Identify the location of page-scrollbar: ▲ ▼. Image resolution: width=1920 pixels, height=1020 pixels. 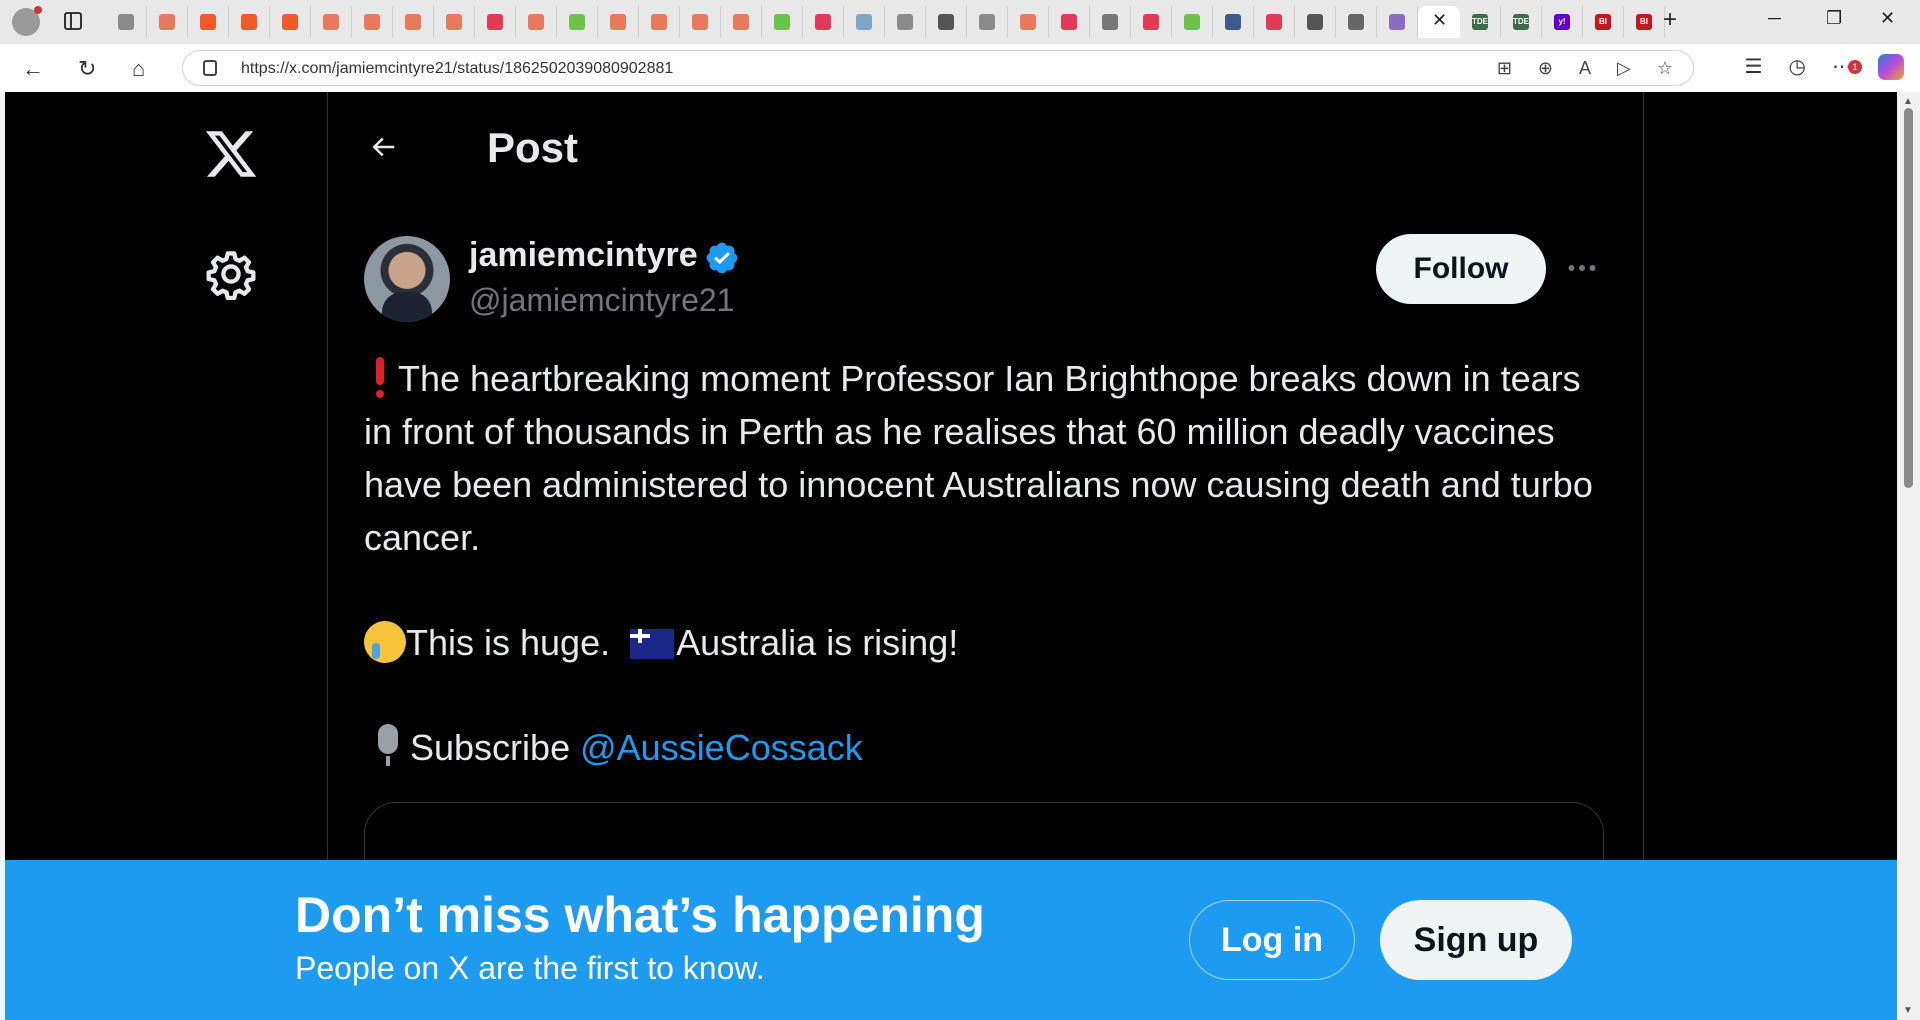
(1908, 556).